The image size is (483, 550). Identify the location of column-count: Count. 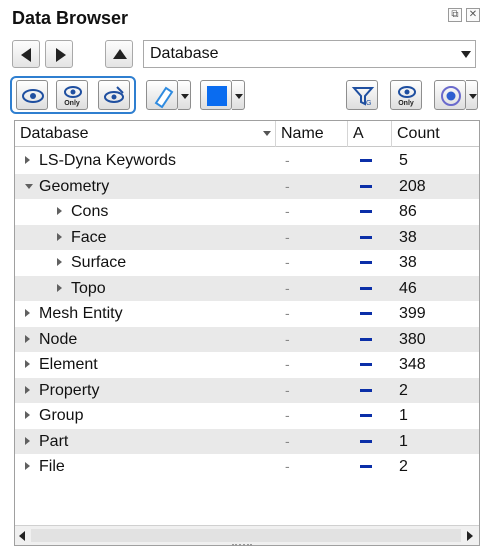
(435, 134).